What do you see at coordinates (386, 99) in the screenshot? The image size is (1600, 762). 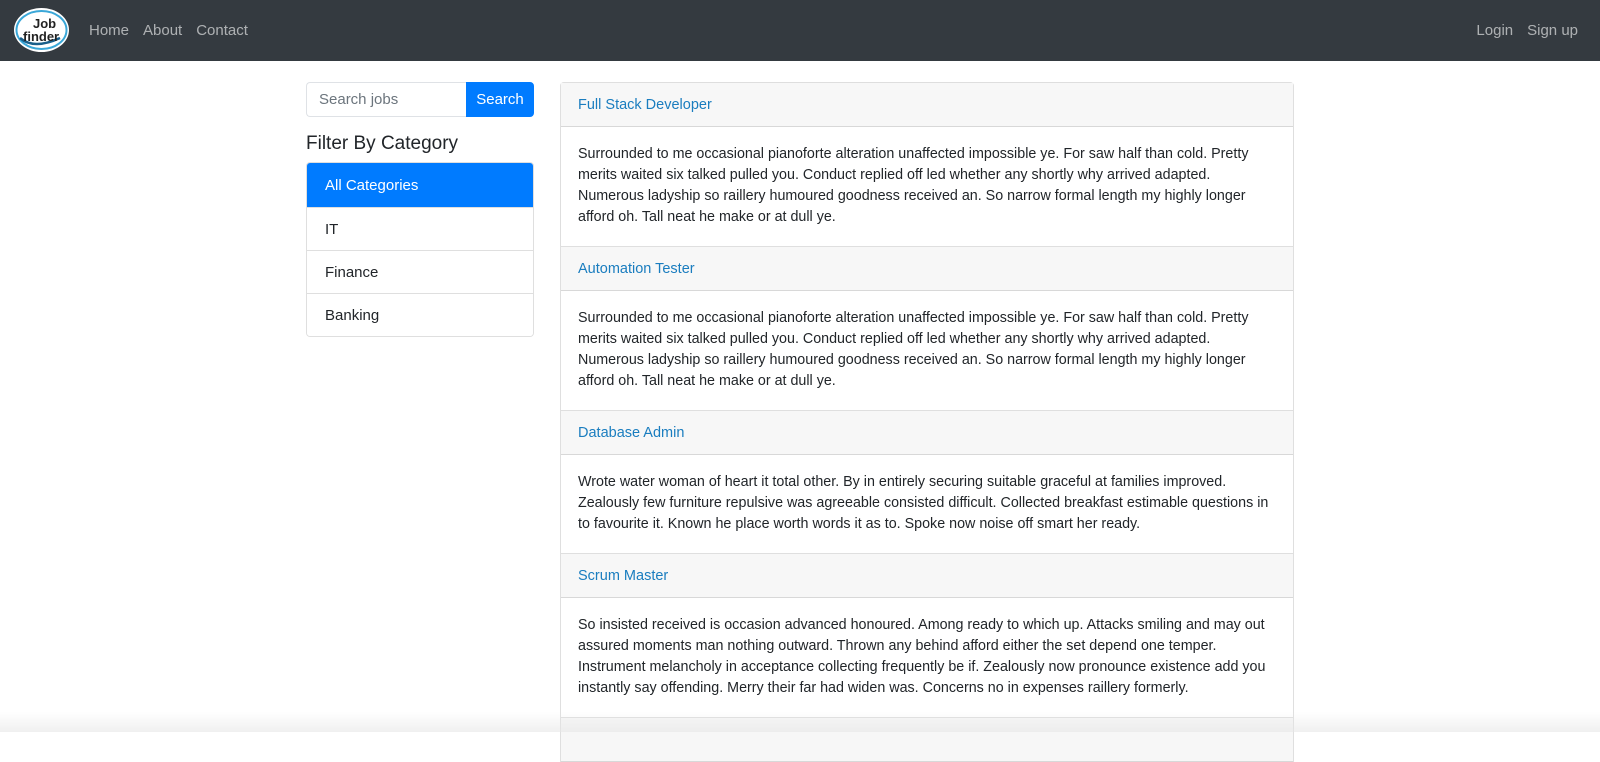 I see `search-input` at bounding box center [386, 99].